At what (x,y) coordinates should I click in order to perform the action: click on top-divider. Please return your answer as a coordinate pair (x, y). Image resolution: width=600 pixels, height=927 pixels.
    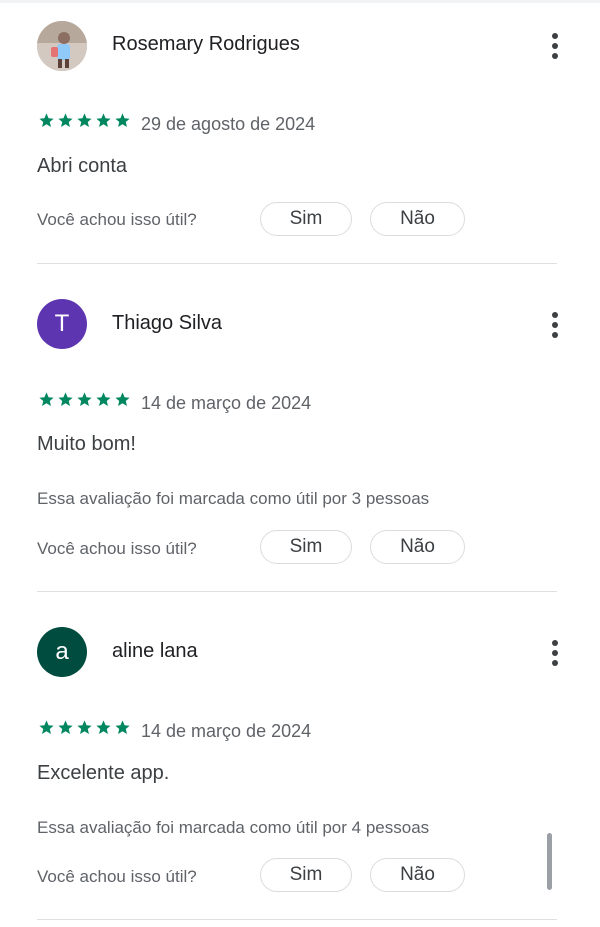
    Looking at the image, I should click on (300, 1).